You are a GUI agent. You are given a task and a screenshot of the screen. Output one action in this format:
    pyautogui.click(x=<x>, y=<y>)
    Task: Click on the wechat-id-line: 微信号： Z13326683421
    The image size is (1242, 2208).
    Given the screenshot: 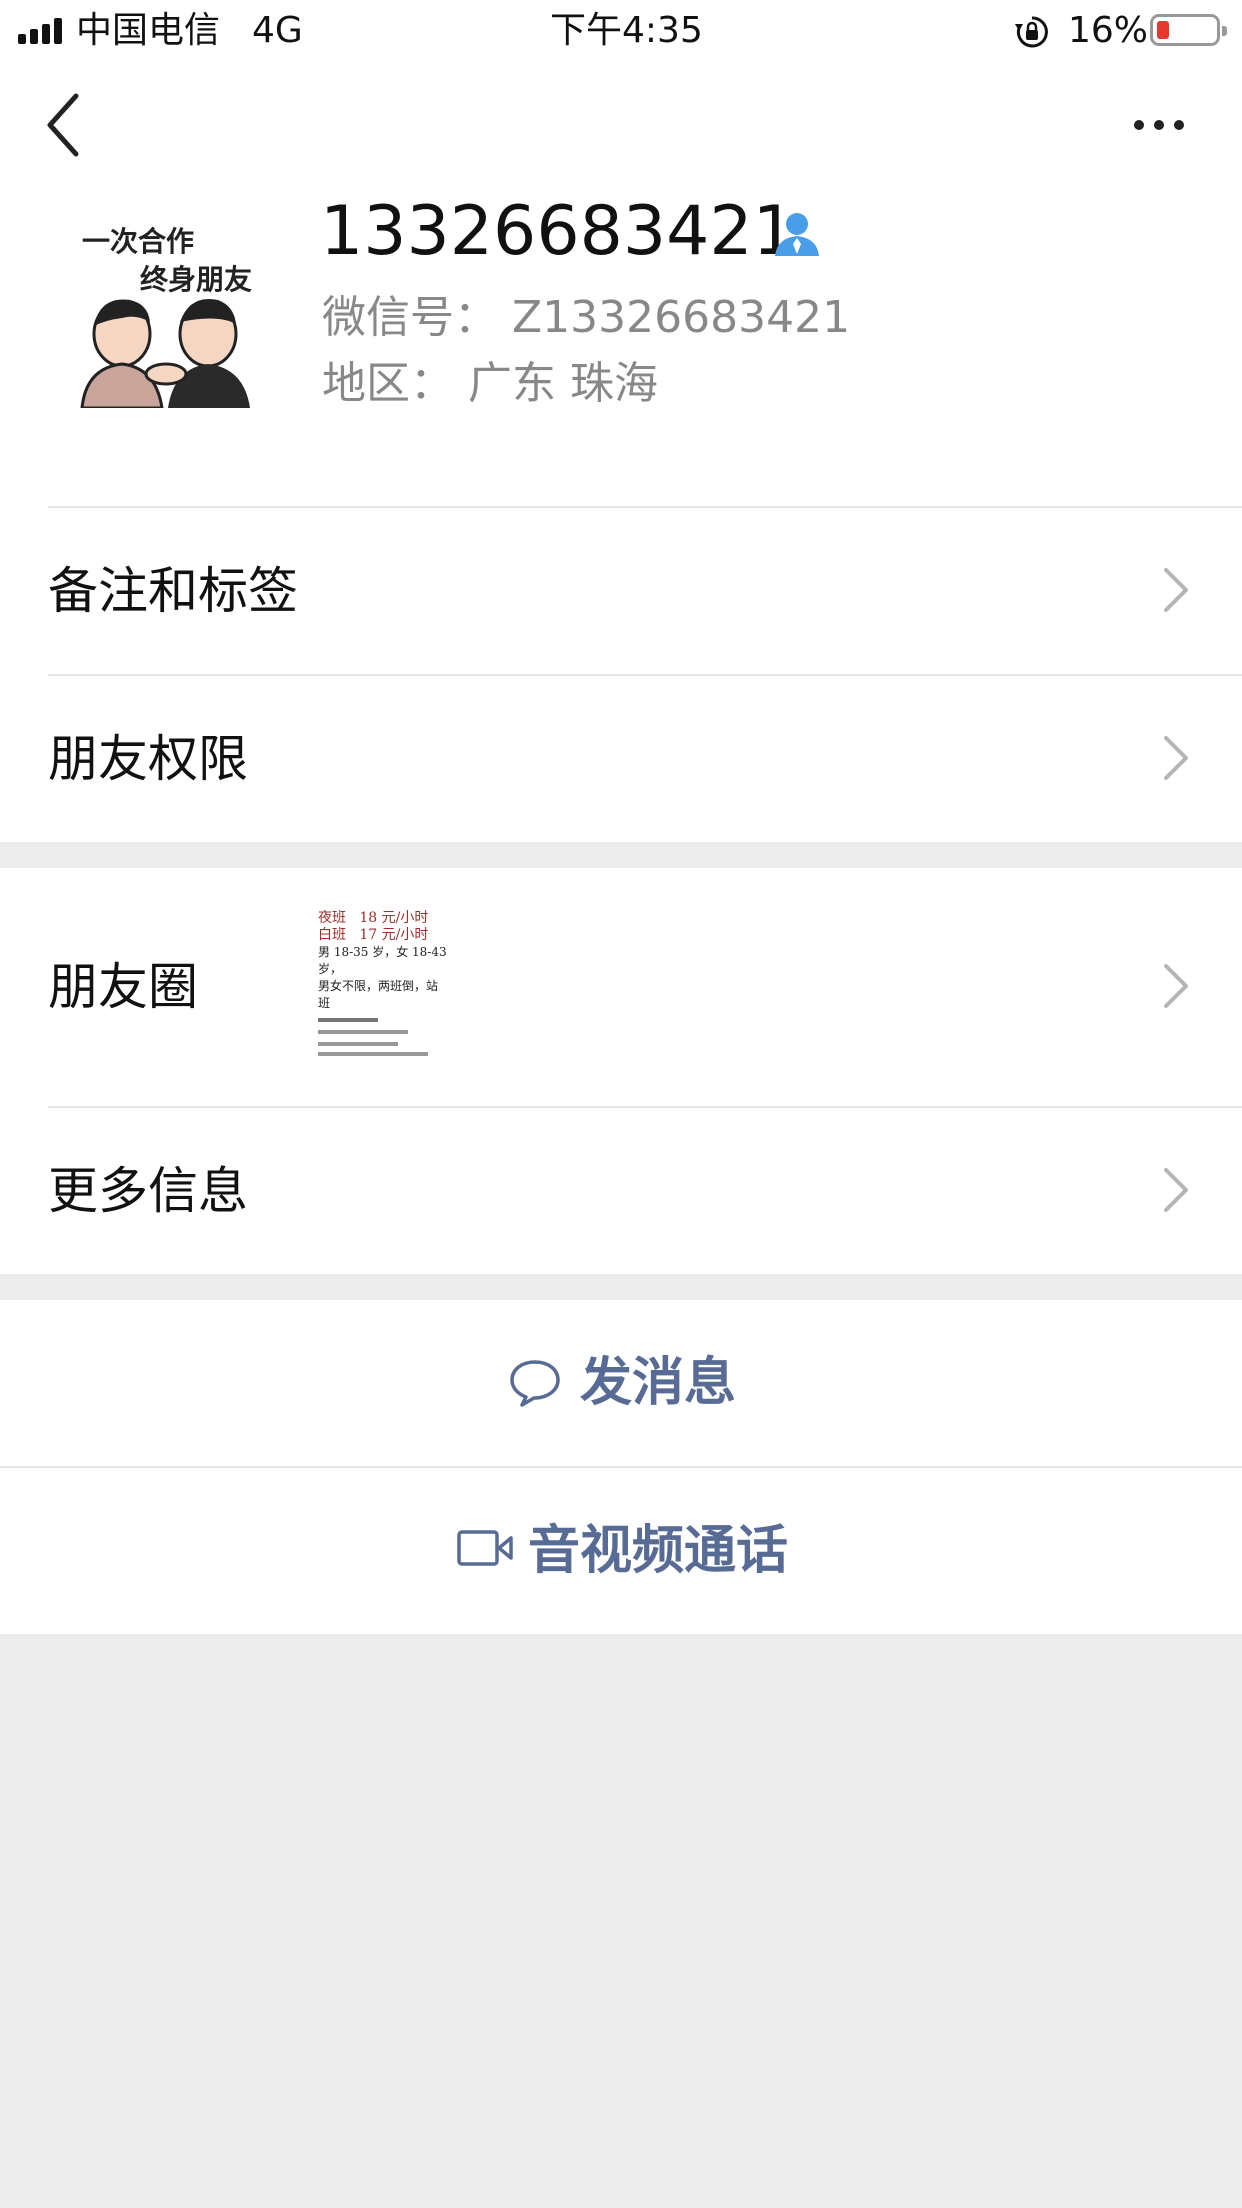 What is the action you would take?
    pyautogui.click(x=586, y=318)
    